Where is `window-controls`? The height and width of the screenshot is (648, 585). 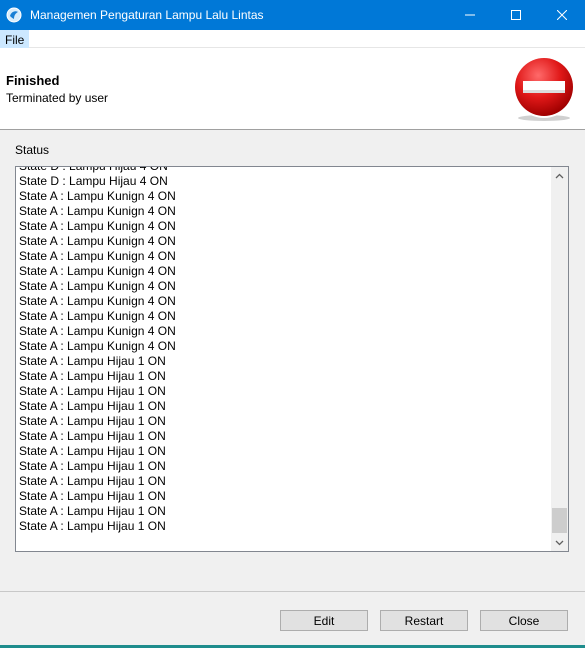 window-controls is located at coordinates (516, 15).